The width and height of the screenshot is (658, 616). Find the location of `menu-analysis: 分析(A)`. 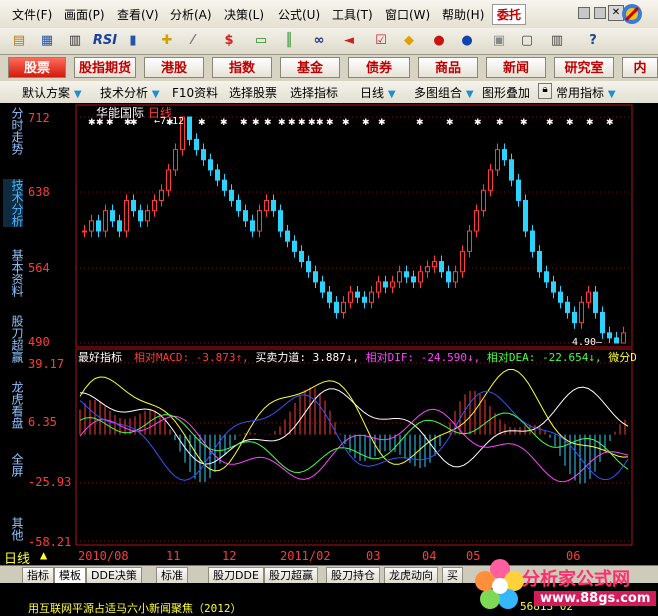

menu-analysis: 分析(A) is located at coordinates (191, 14).